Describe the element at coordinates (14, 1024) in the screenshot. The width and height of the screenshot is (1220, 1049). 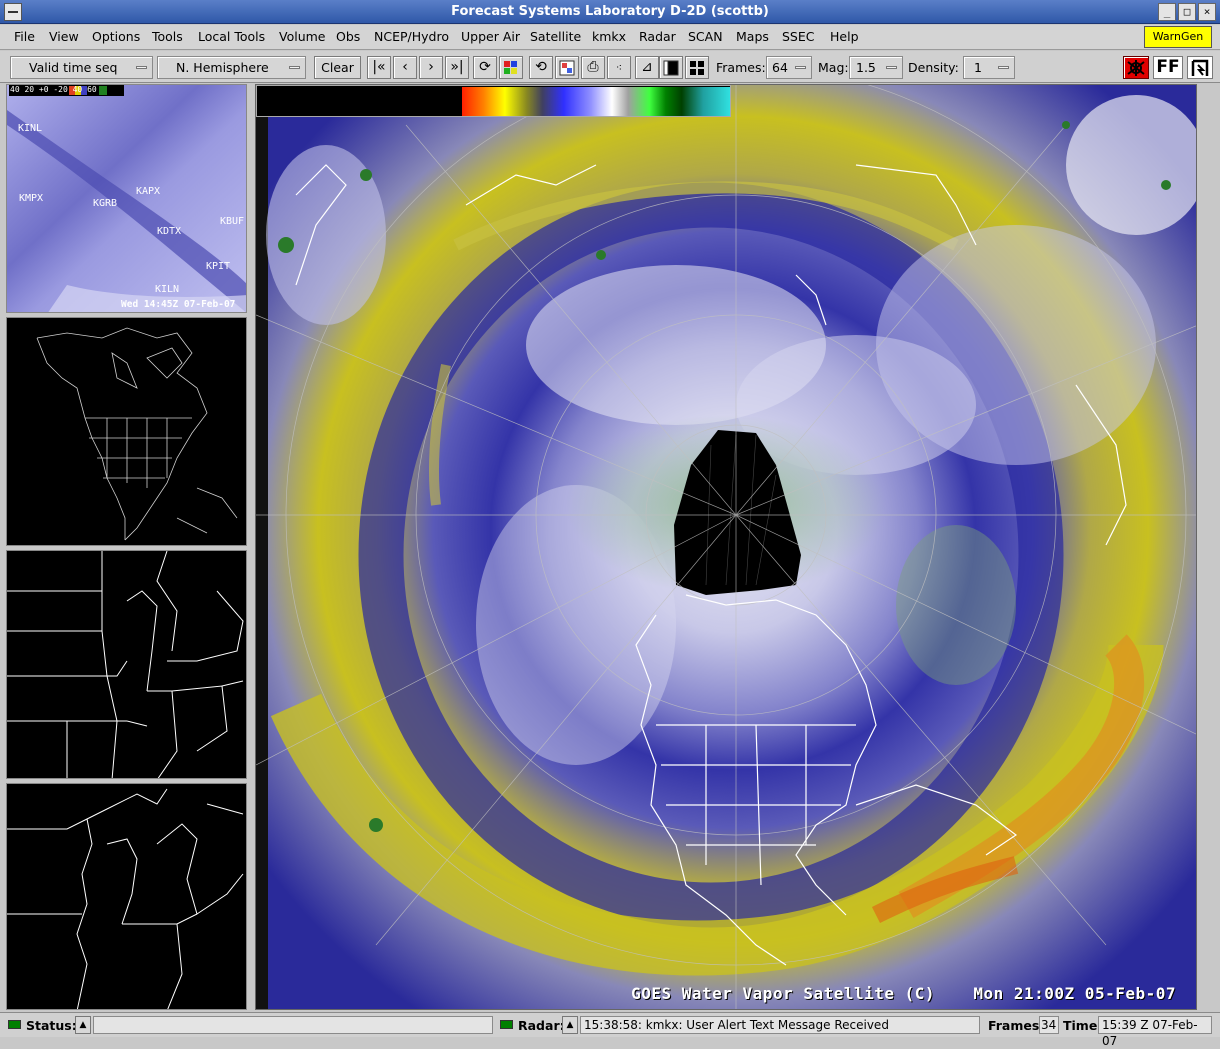
I see `status-led-icon` at that location.